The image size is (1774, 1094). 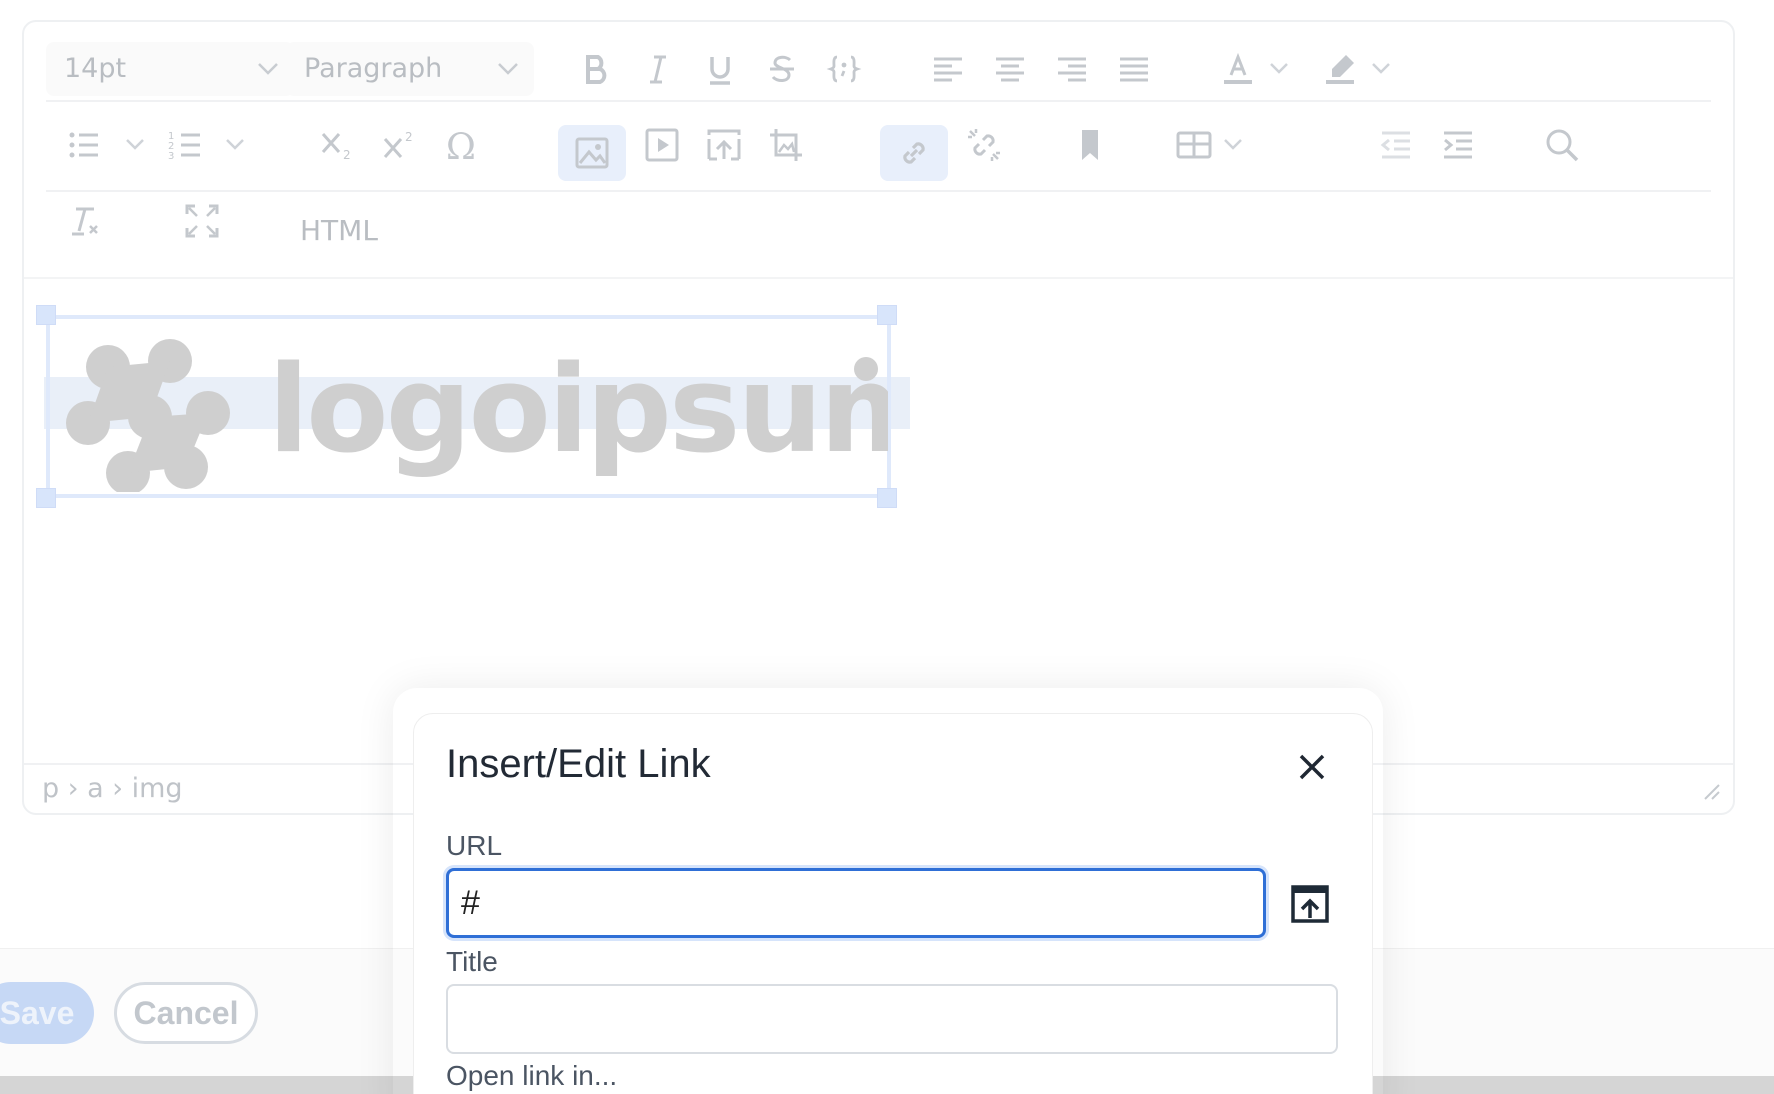 What do you see at coordinates (186, 1013) in the screenshot?
I see `cancel-button: Cancel` at bounding box center [186, 1013].